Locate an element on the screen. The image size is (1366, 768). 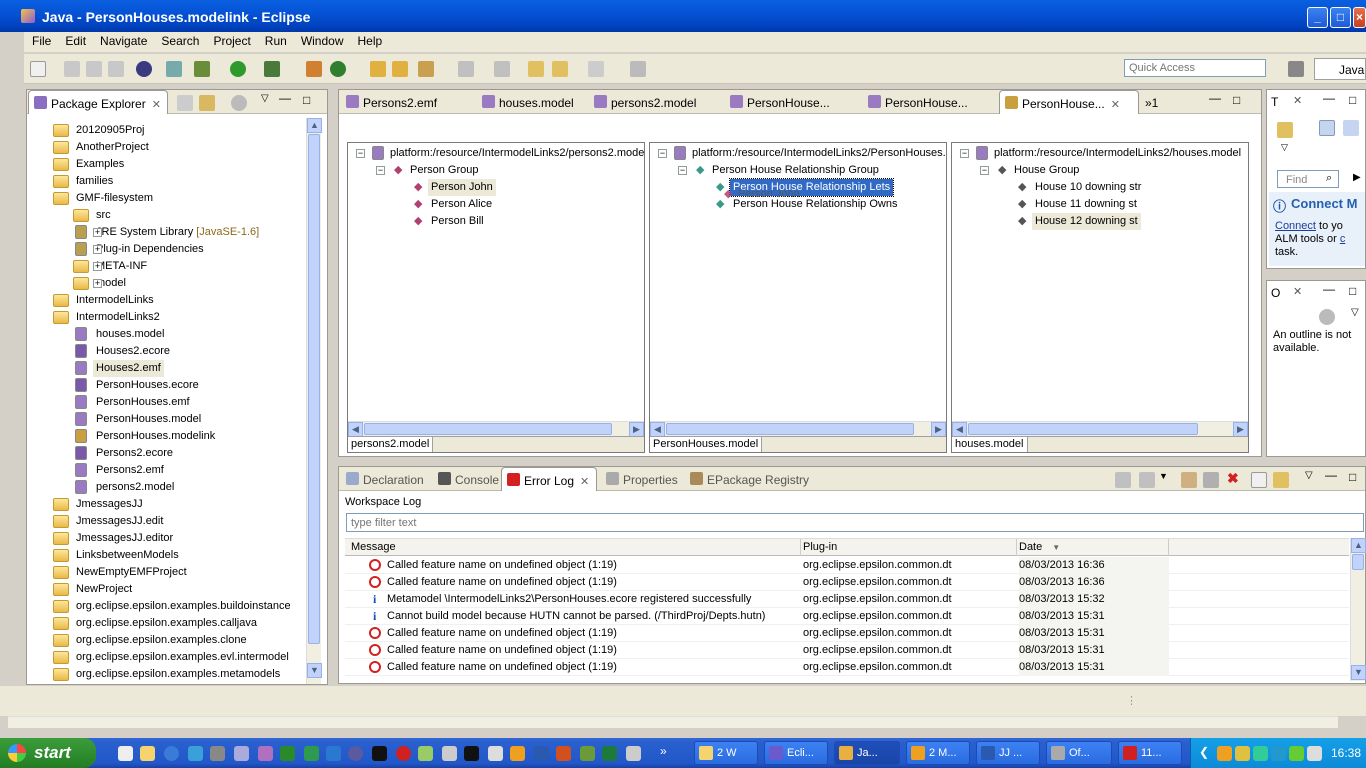
taskbar-overflow-icon: » is located at coordinates (663, 751).